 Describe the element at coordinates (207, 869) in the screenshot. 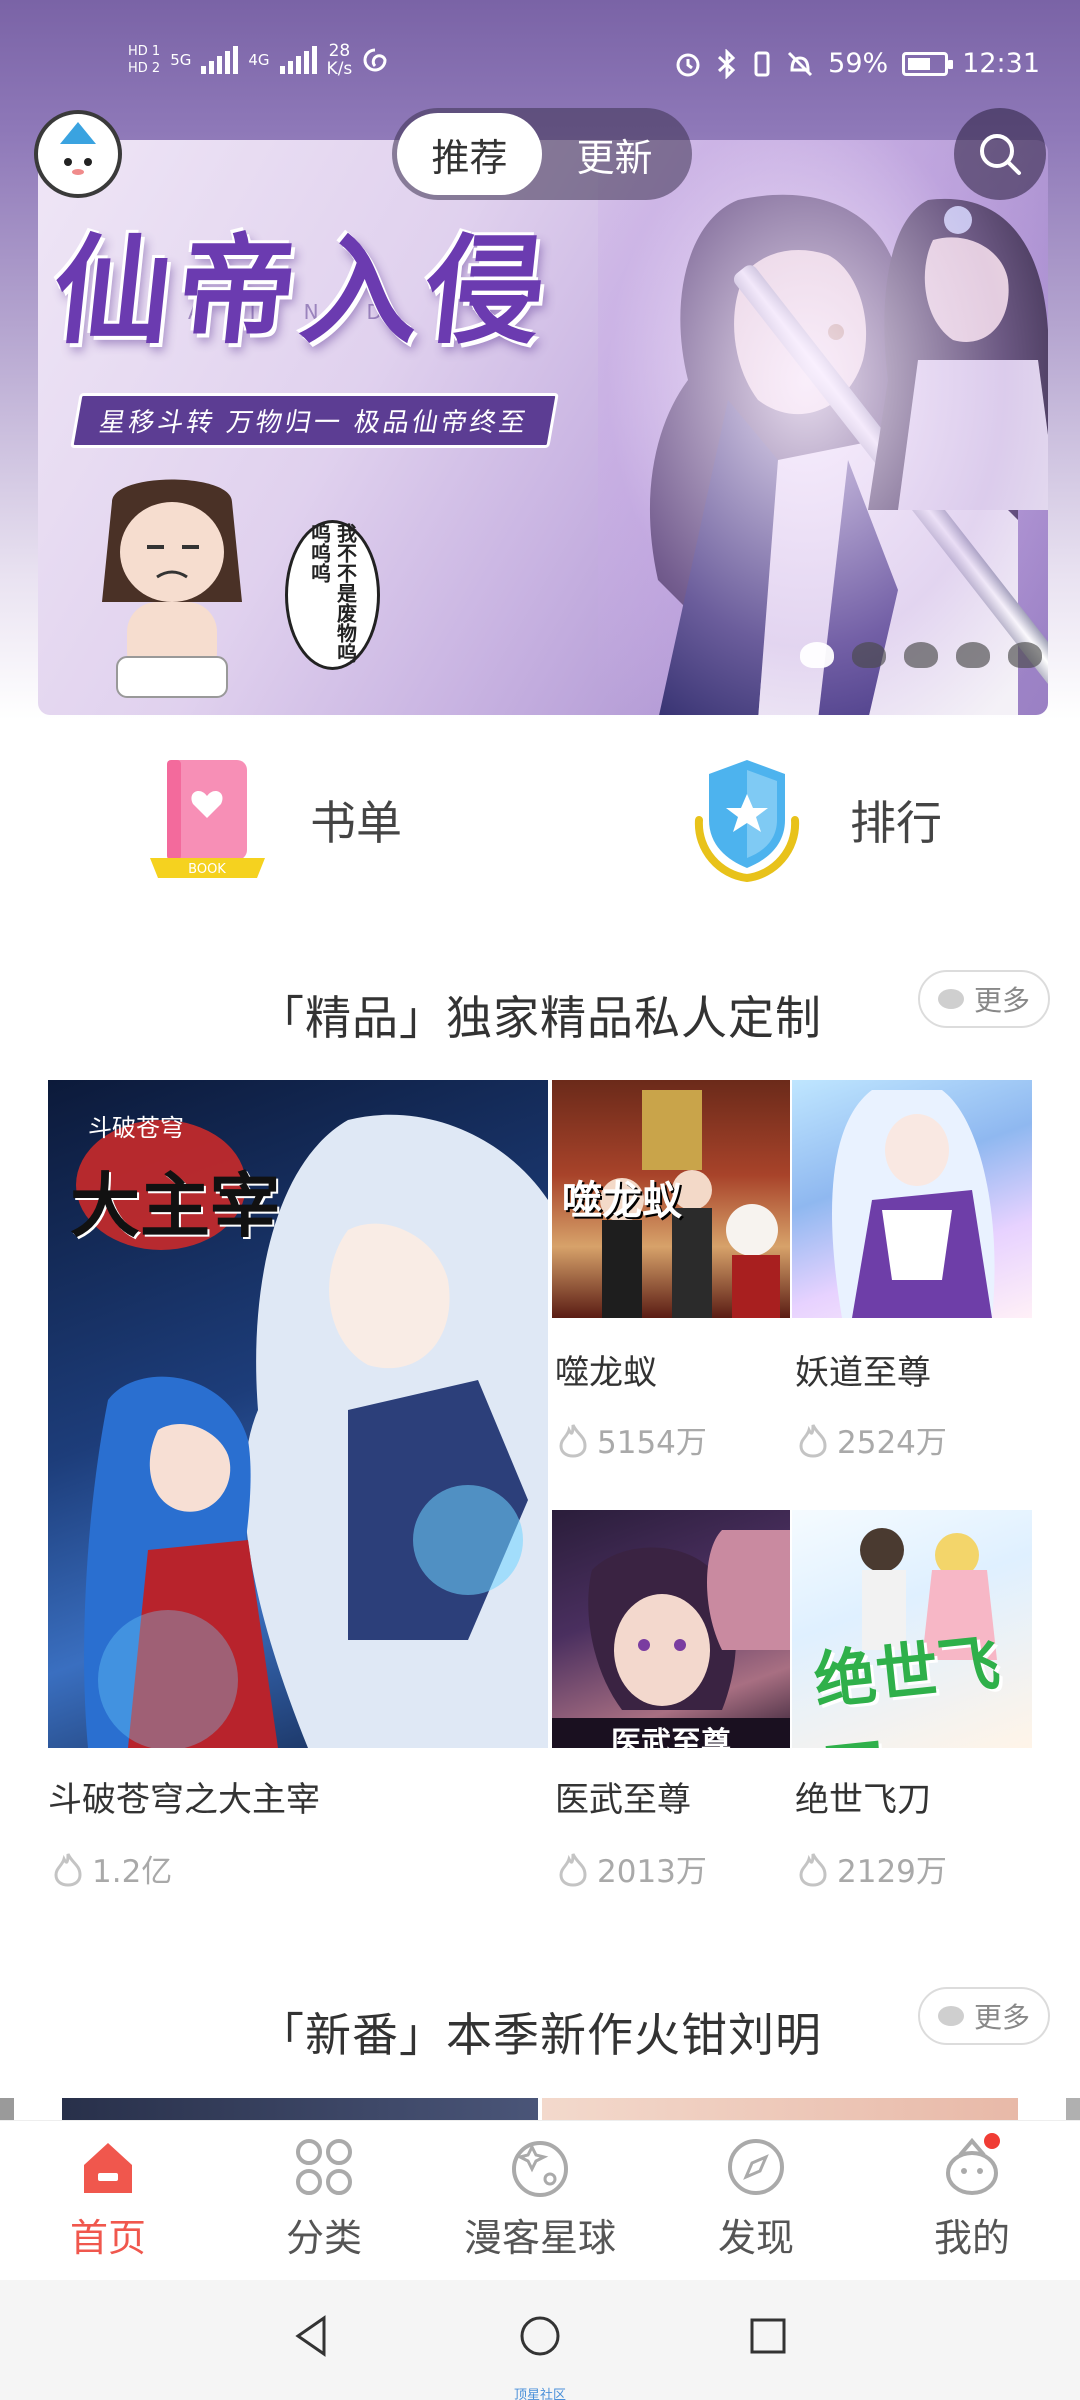

I see `booklist-badge-text: BOOK` at that location.